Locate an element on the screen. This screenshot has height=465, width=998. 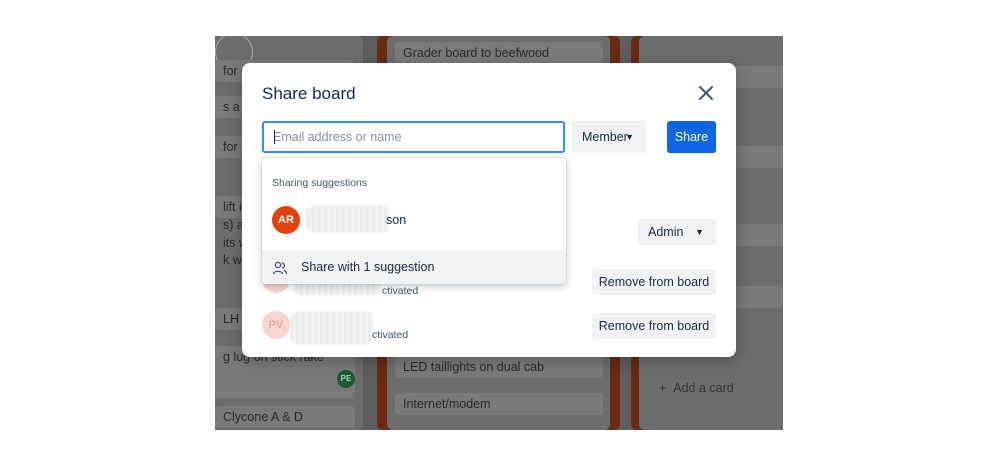
suggestion-avatar: AR is located at coordinates (286, 220).